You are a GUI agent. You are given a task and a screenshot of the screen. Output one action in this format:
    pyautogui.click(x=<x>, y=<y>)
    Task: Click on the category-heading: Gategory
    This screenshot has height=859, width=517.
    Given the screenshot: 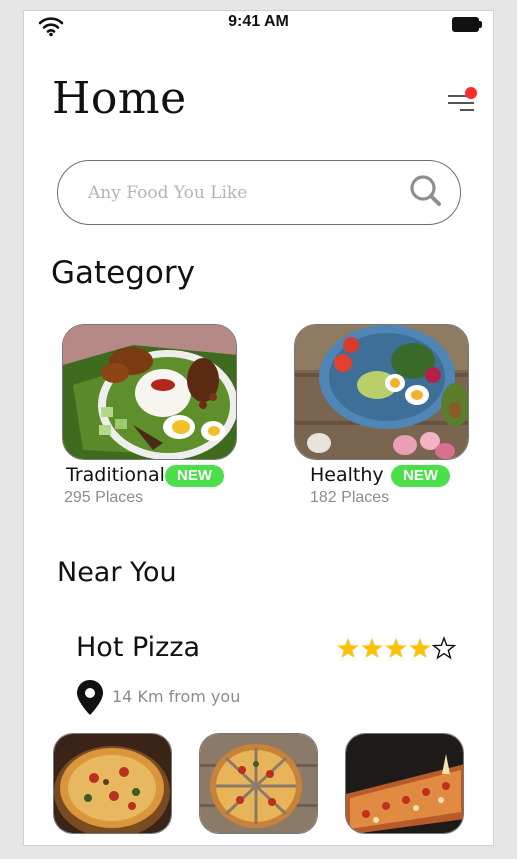 What is the action you would take?
    pyautogui.click(x=123, y=273)
    